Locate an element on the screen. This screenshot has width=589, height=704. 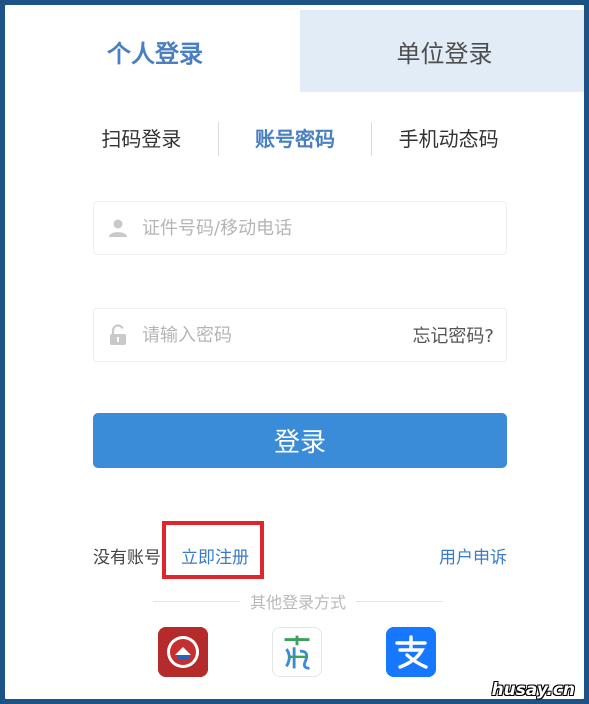
register-link: 立即注册 is located at coordinates (215, 555).